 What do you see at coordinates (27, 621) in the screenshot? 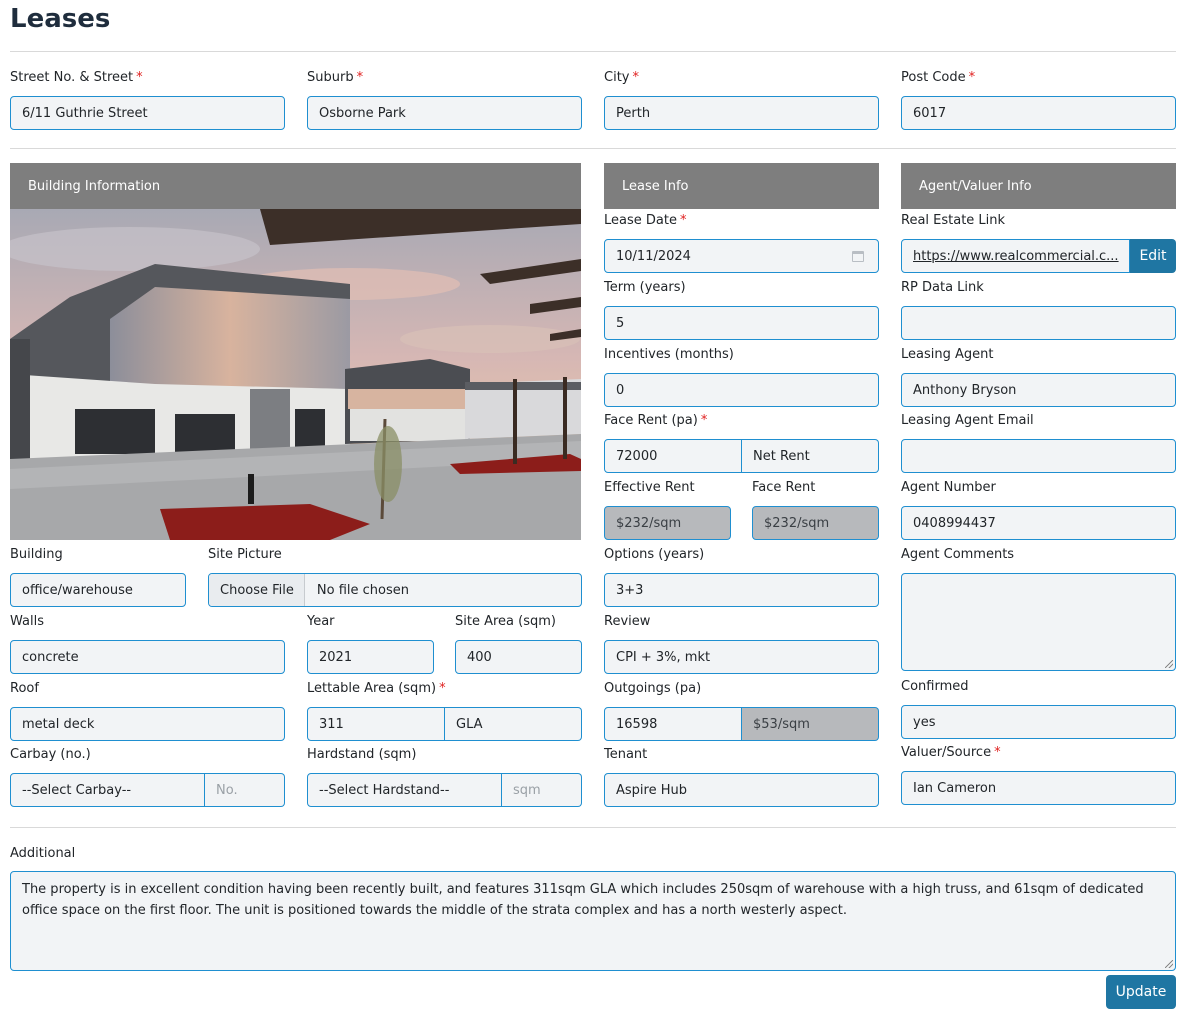
I see `walls-label: Walls` at bounding box center [27, 621].